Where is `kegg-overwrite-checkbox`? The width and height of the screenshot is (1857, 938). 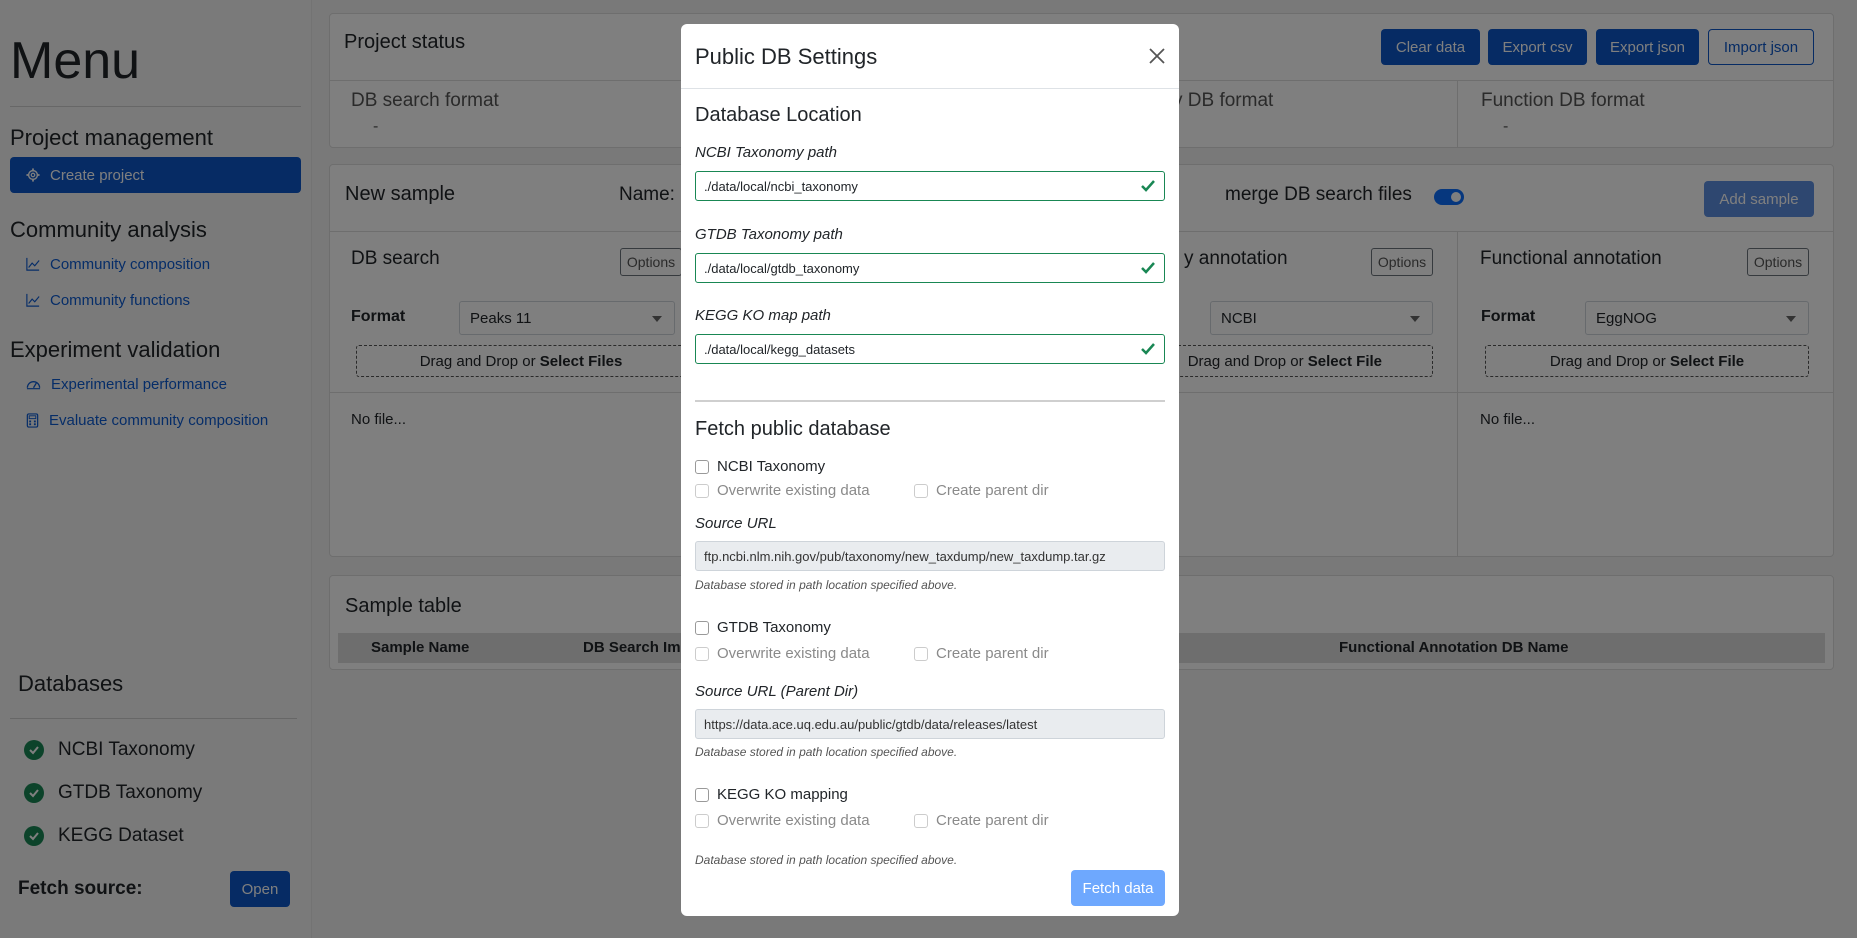
kegg-overwrite-checkbox is located at coordinates (702, 820).